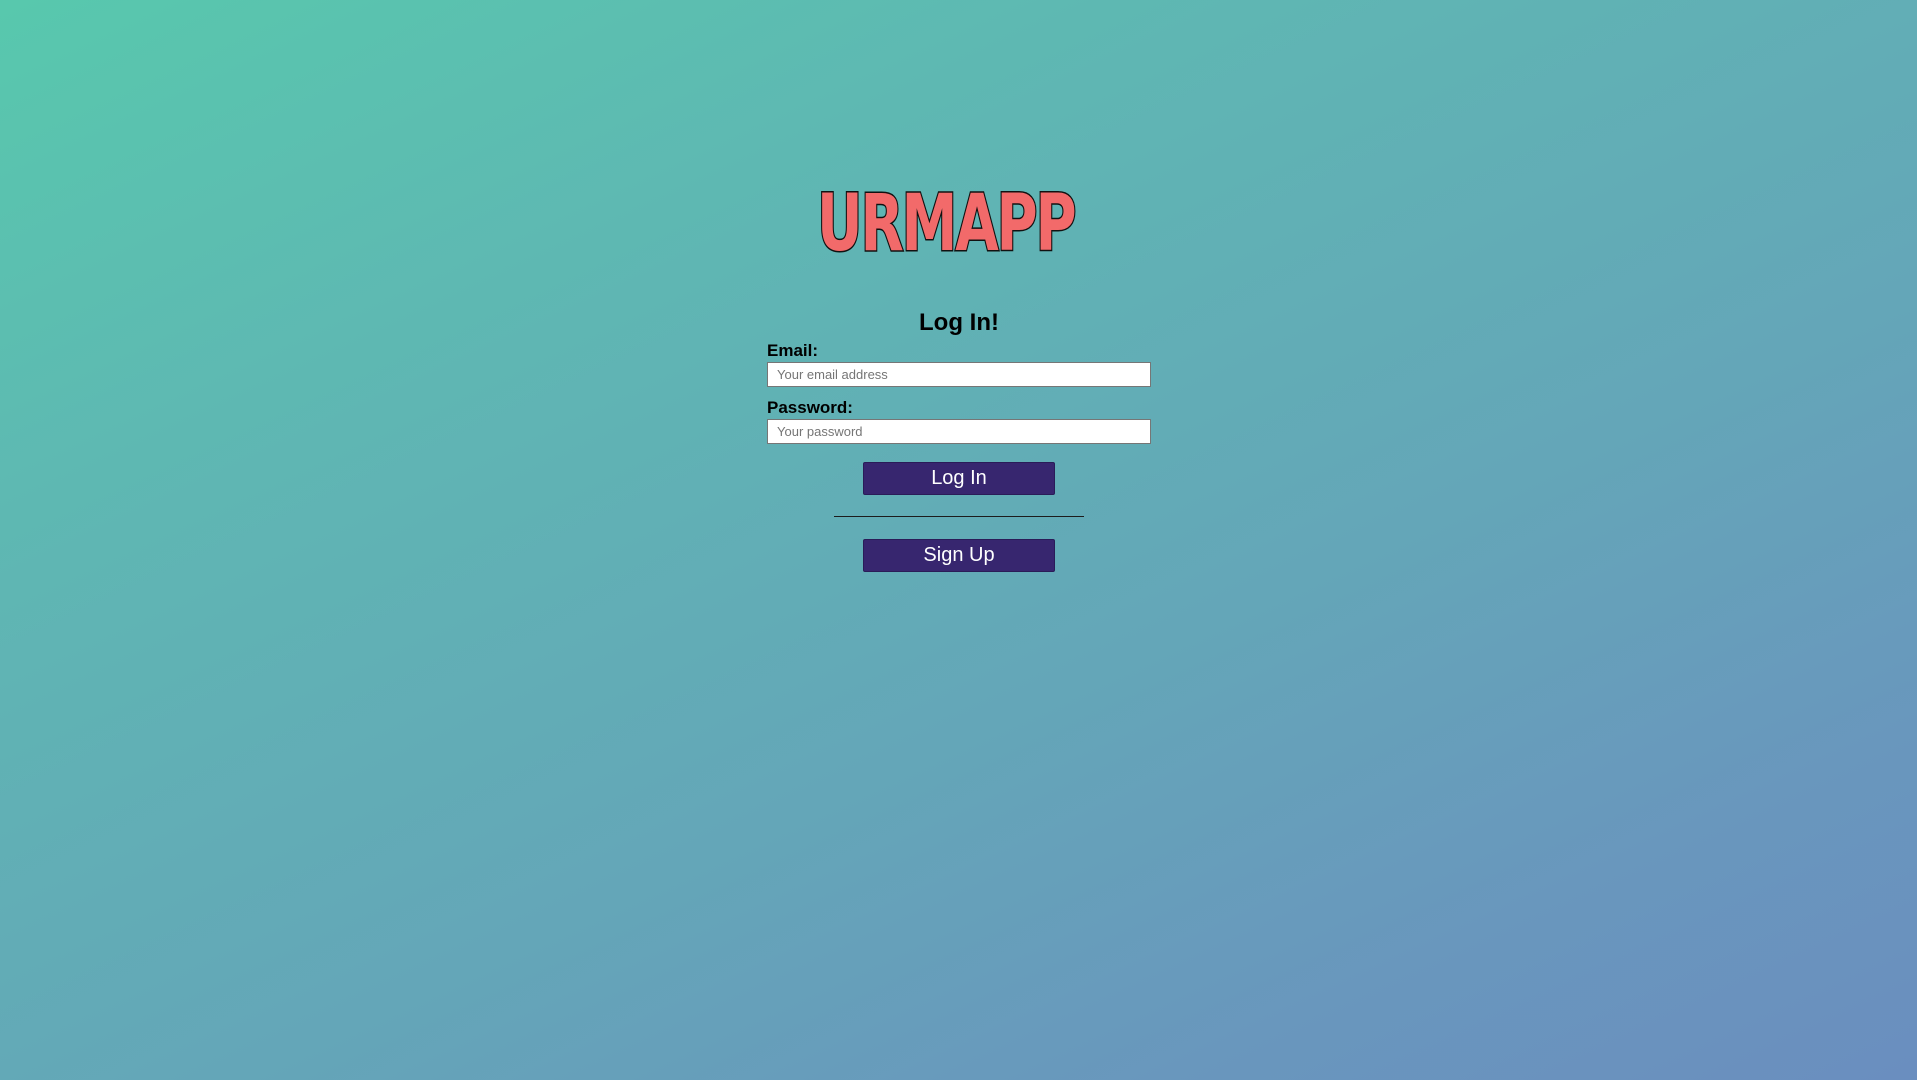 The width and height of the screenshot is (1917, 1080). I want to click on page-title: Log In!, so click(959, 322).